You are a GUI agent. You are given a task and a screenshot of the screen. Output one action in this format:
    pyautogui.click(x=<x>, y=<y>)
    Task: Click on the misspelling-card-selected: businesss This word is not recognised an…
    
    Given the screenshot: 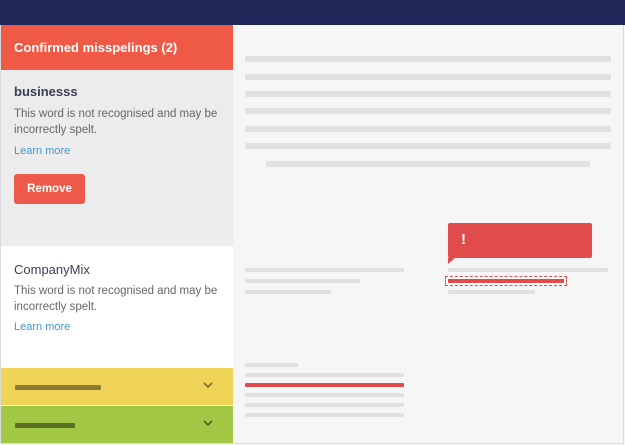 What is the action you would take?
    pyautogui.click(x=117, y=158)
    